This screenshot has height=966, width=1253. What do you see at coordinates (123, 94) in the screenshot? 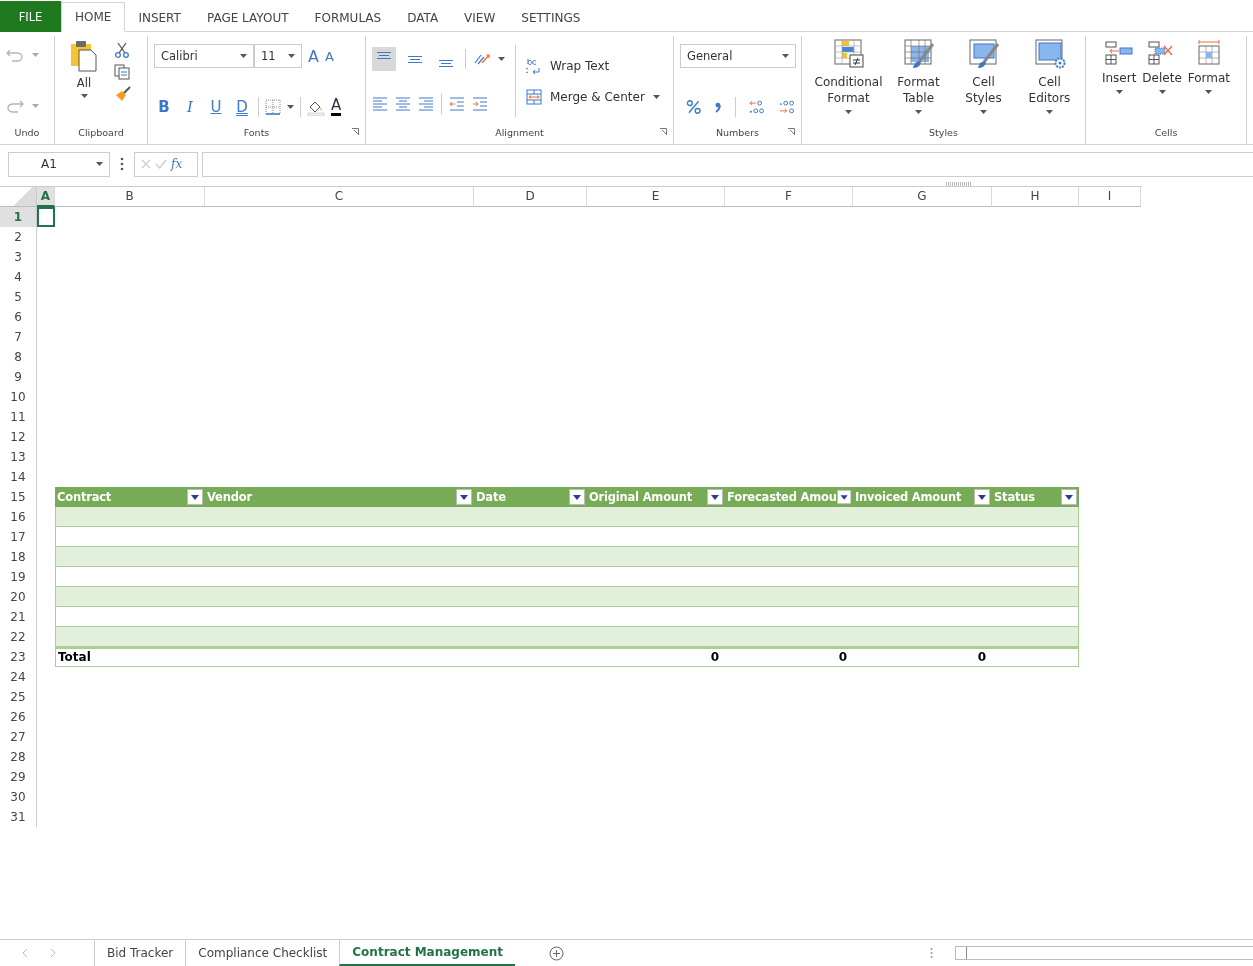
I see `paintbrush-icon` at bounding box center [123, 94].